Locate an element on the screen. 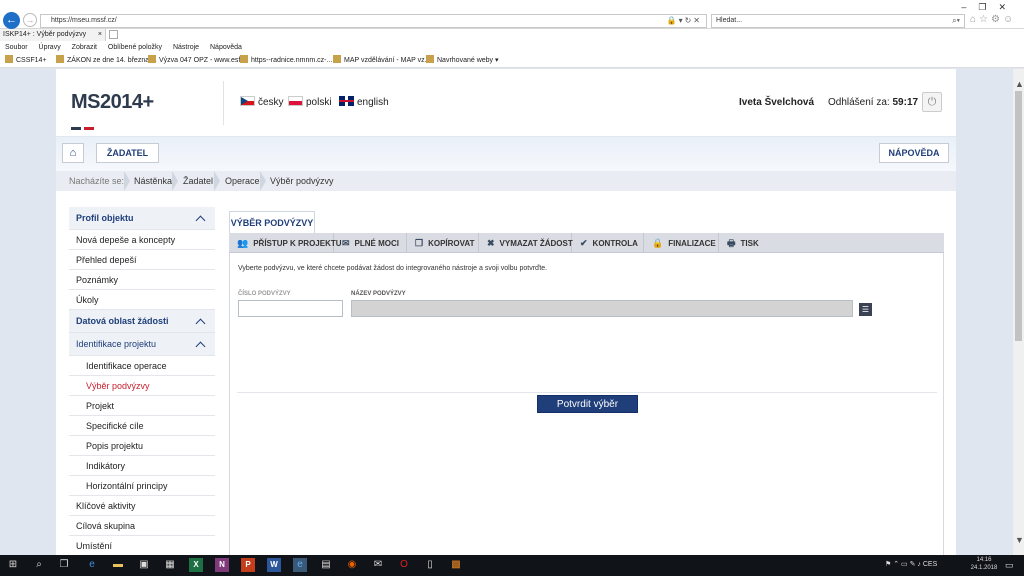 The height and width of the screenshot is (576, 1024). sidebar-item-popis-projektu: Popis projektu is located at coordinates (142, 446).